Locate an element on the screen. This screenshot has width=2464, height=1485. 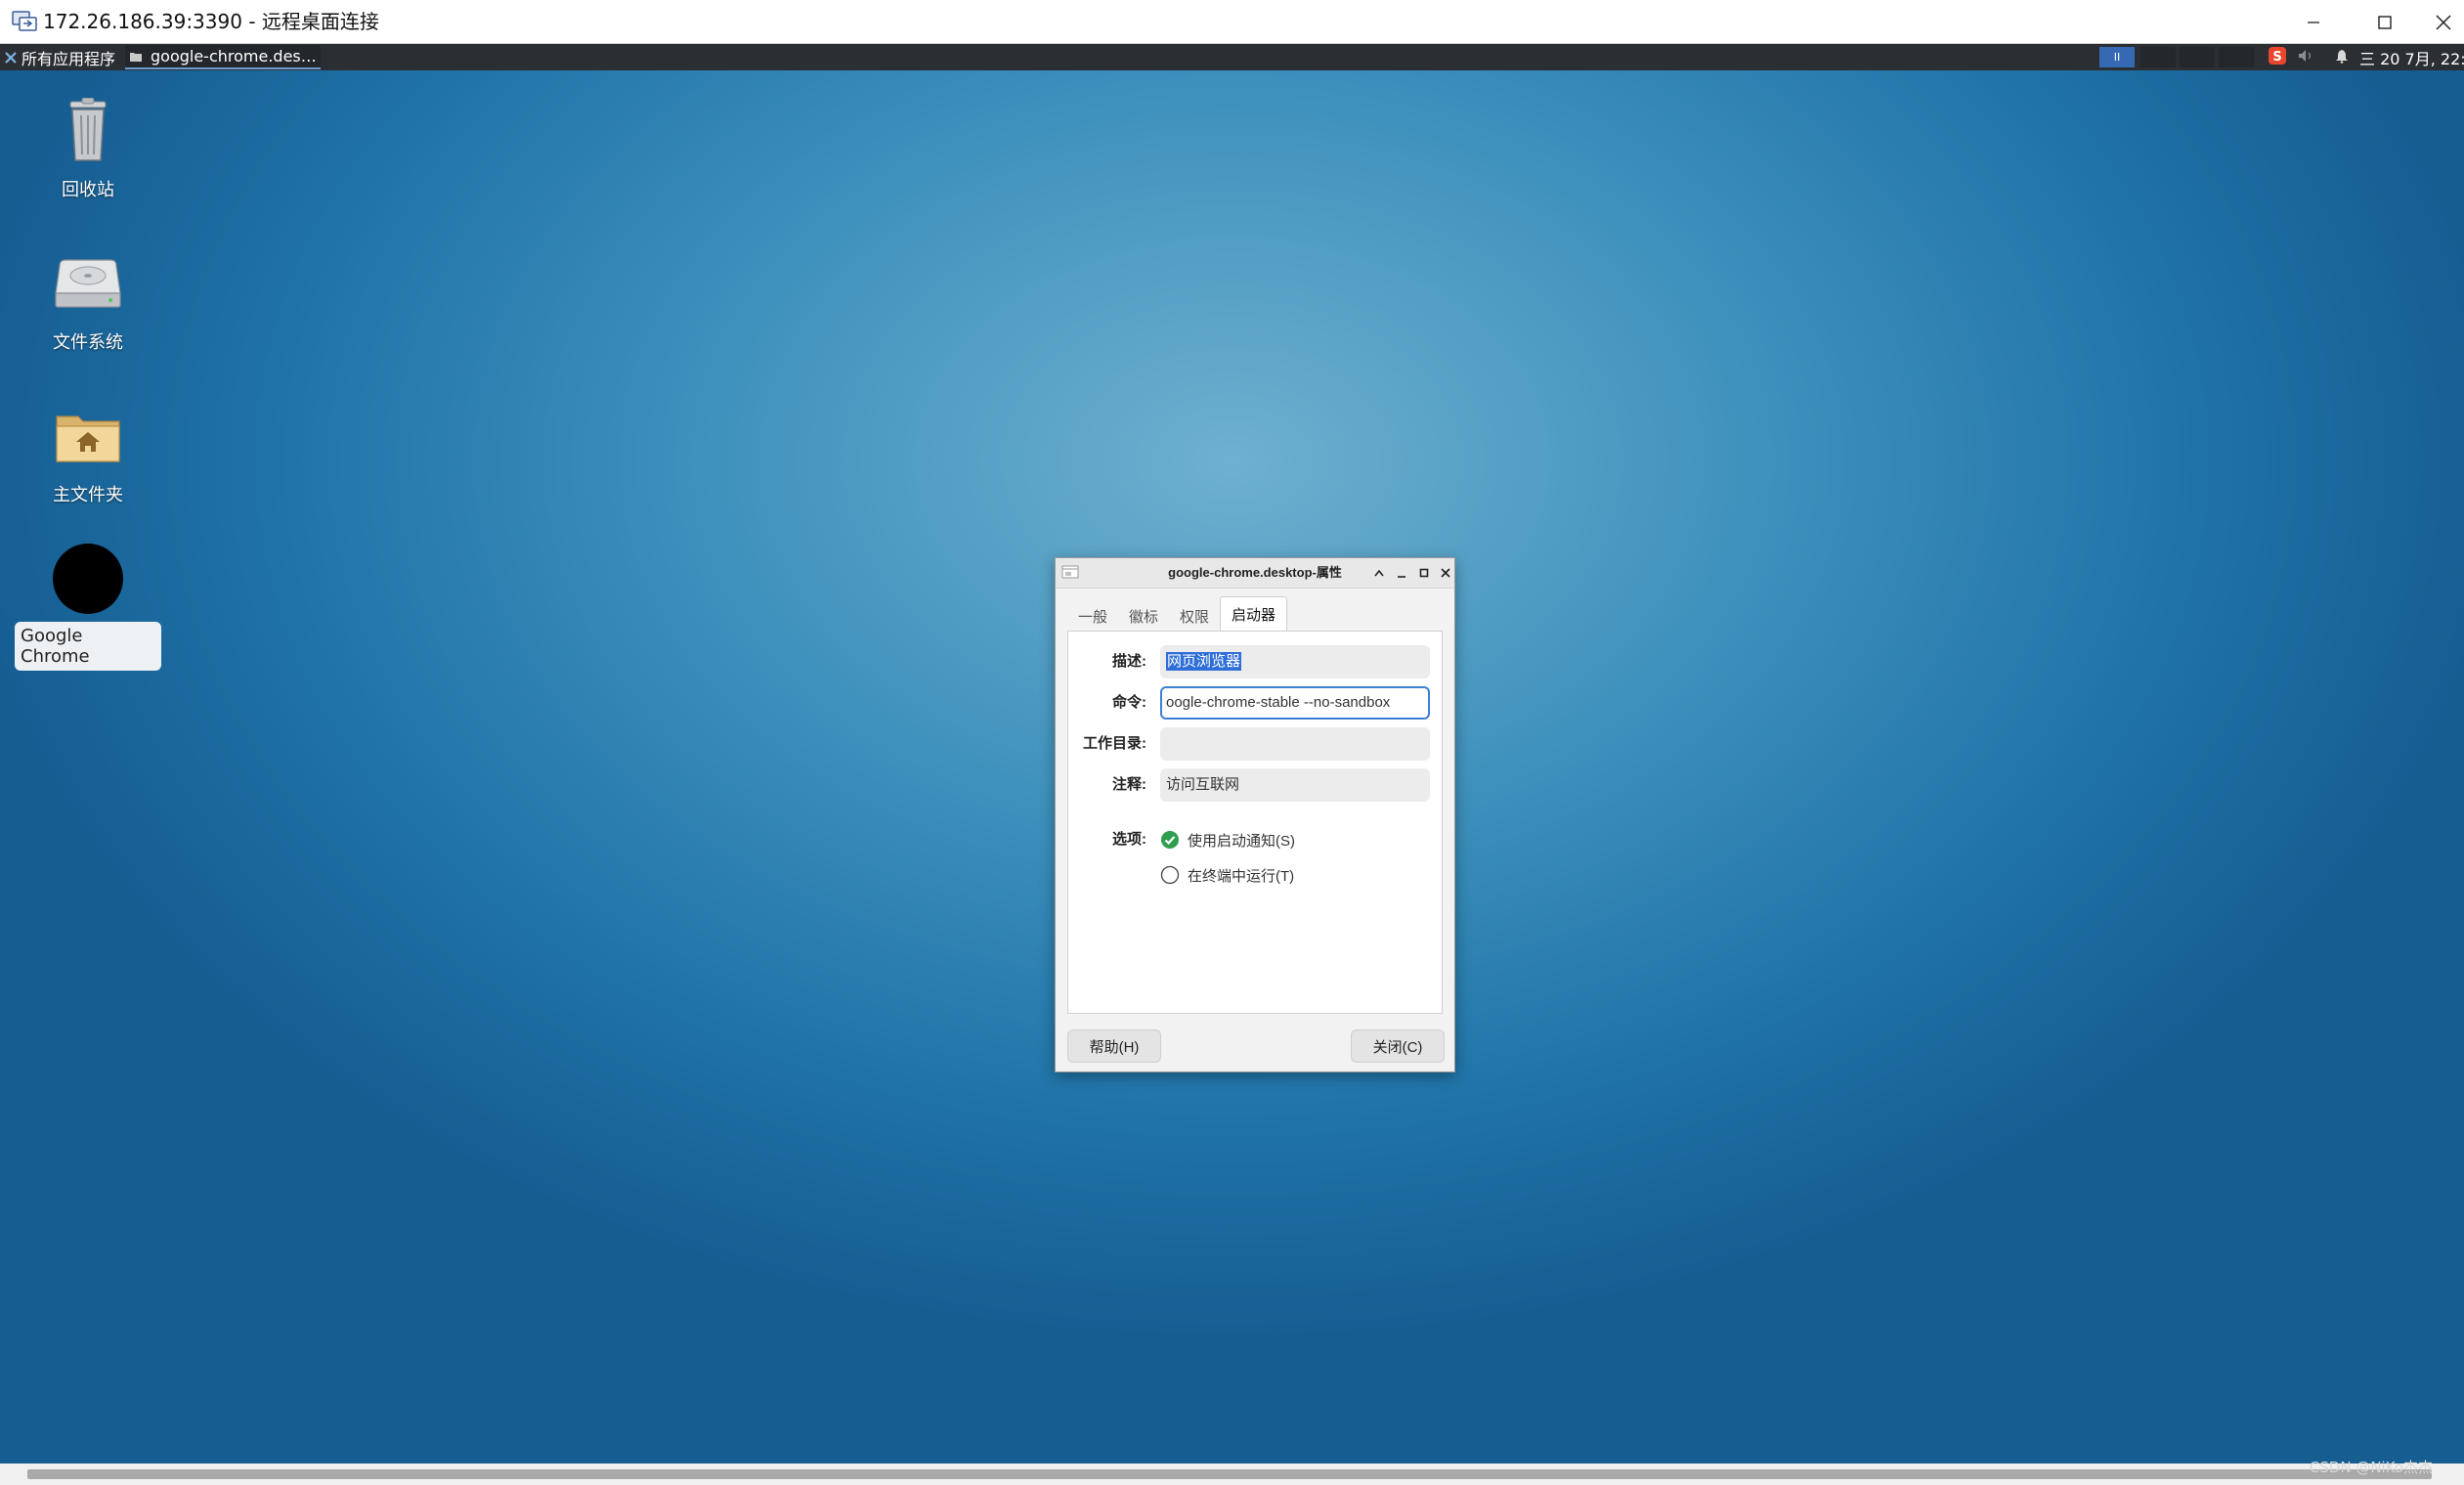
shade-button is located at coordinates (1379, 573).